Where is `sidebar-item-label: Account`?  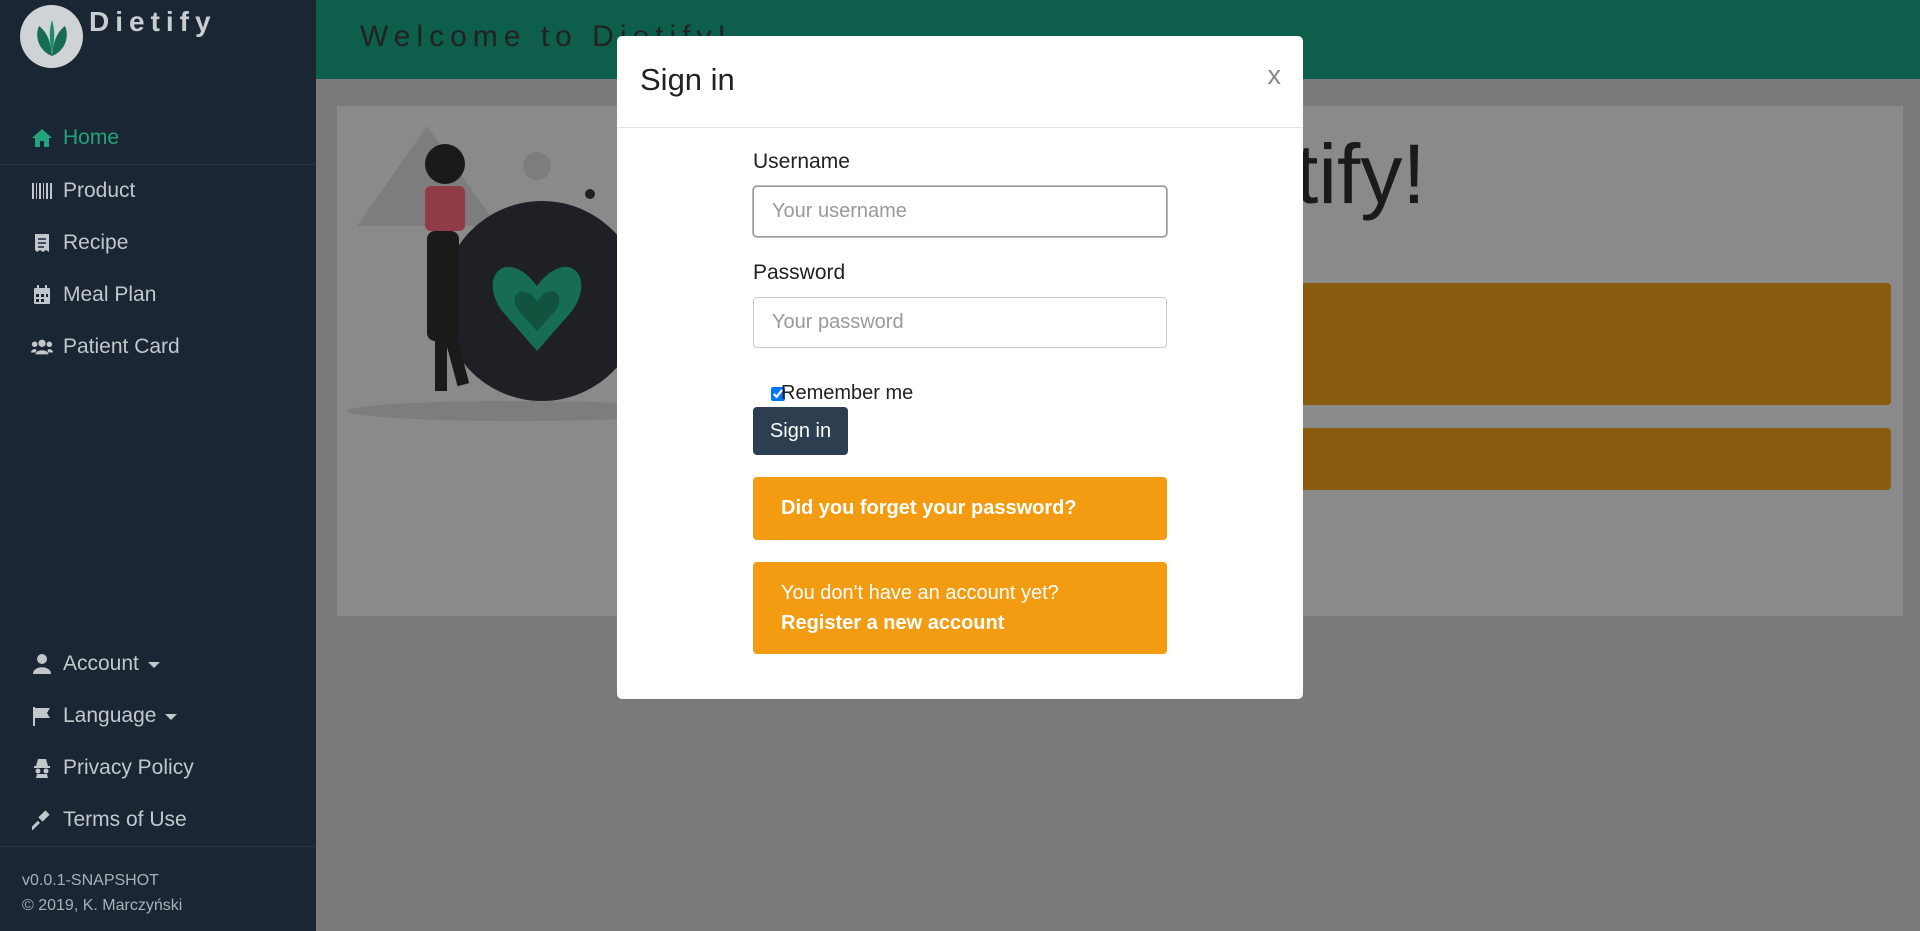 sidebar-item-label: Account is located at coordinates (101, 663).